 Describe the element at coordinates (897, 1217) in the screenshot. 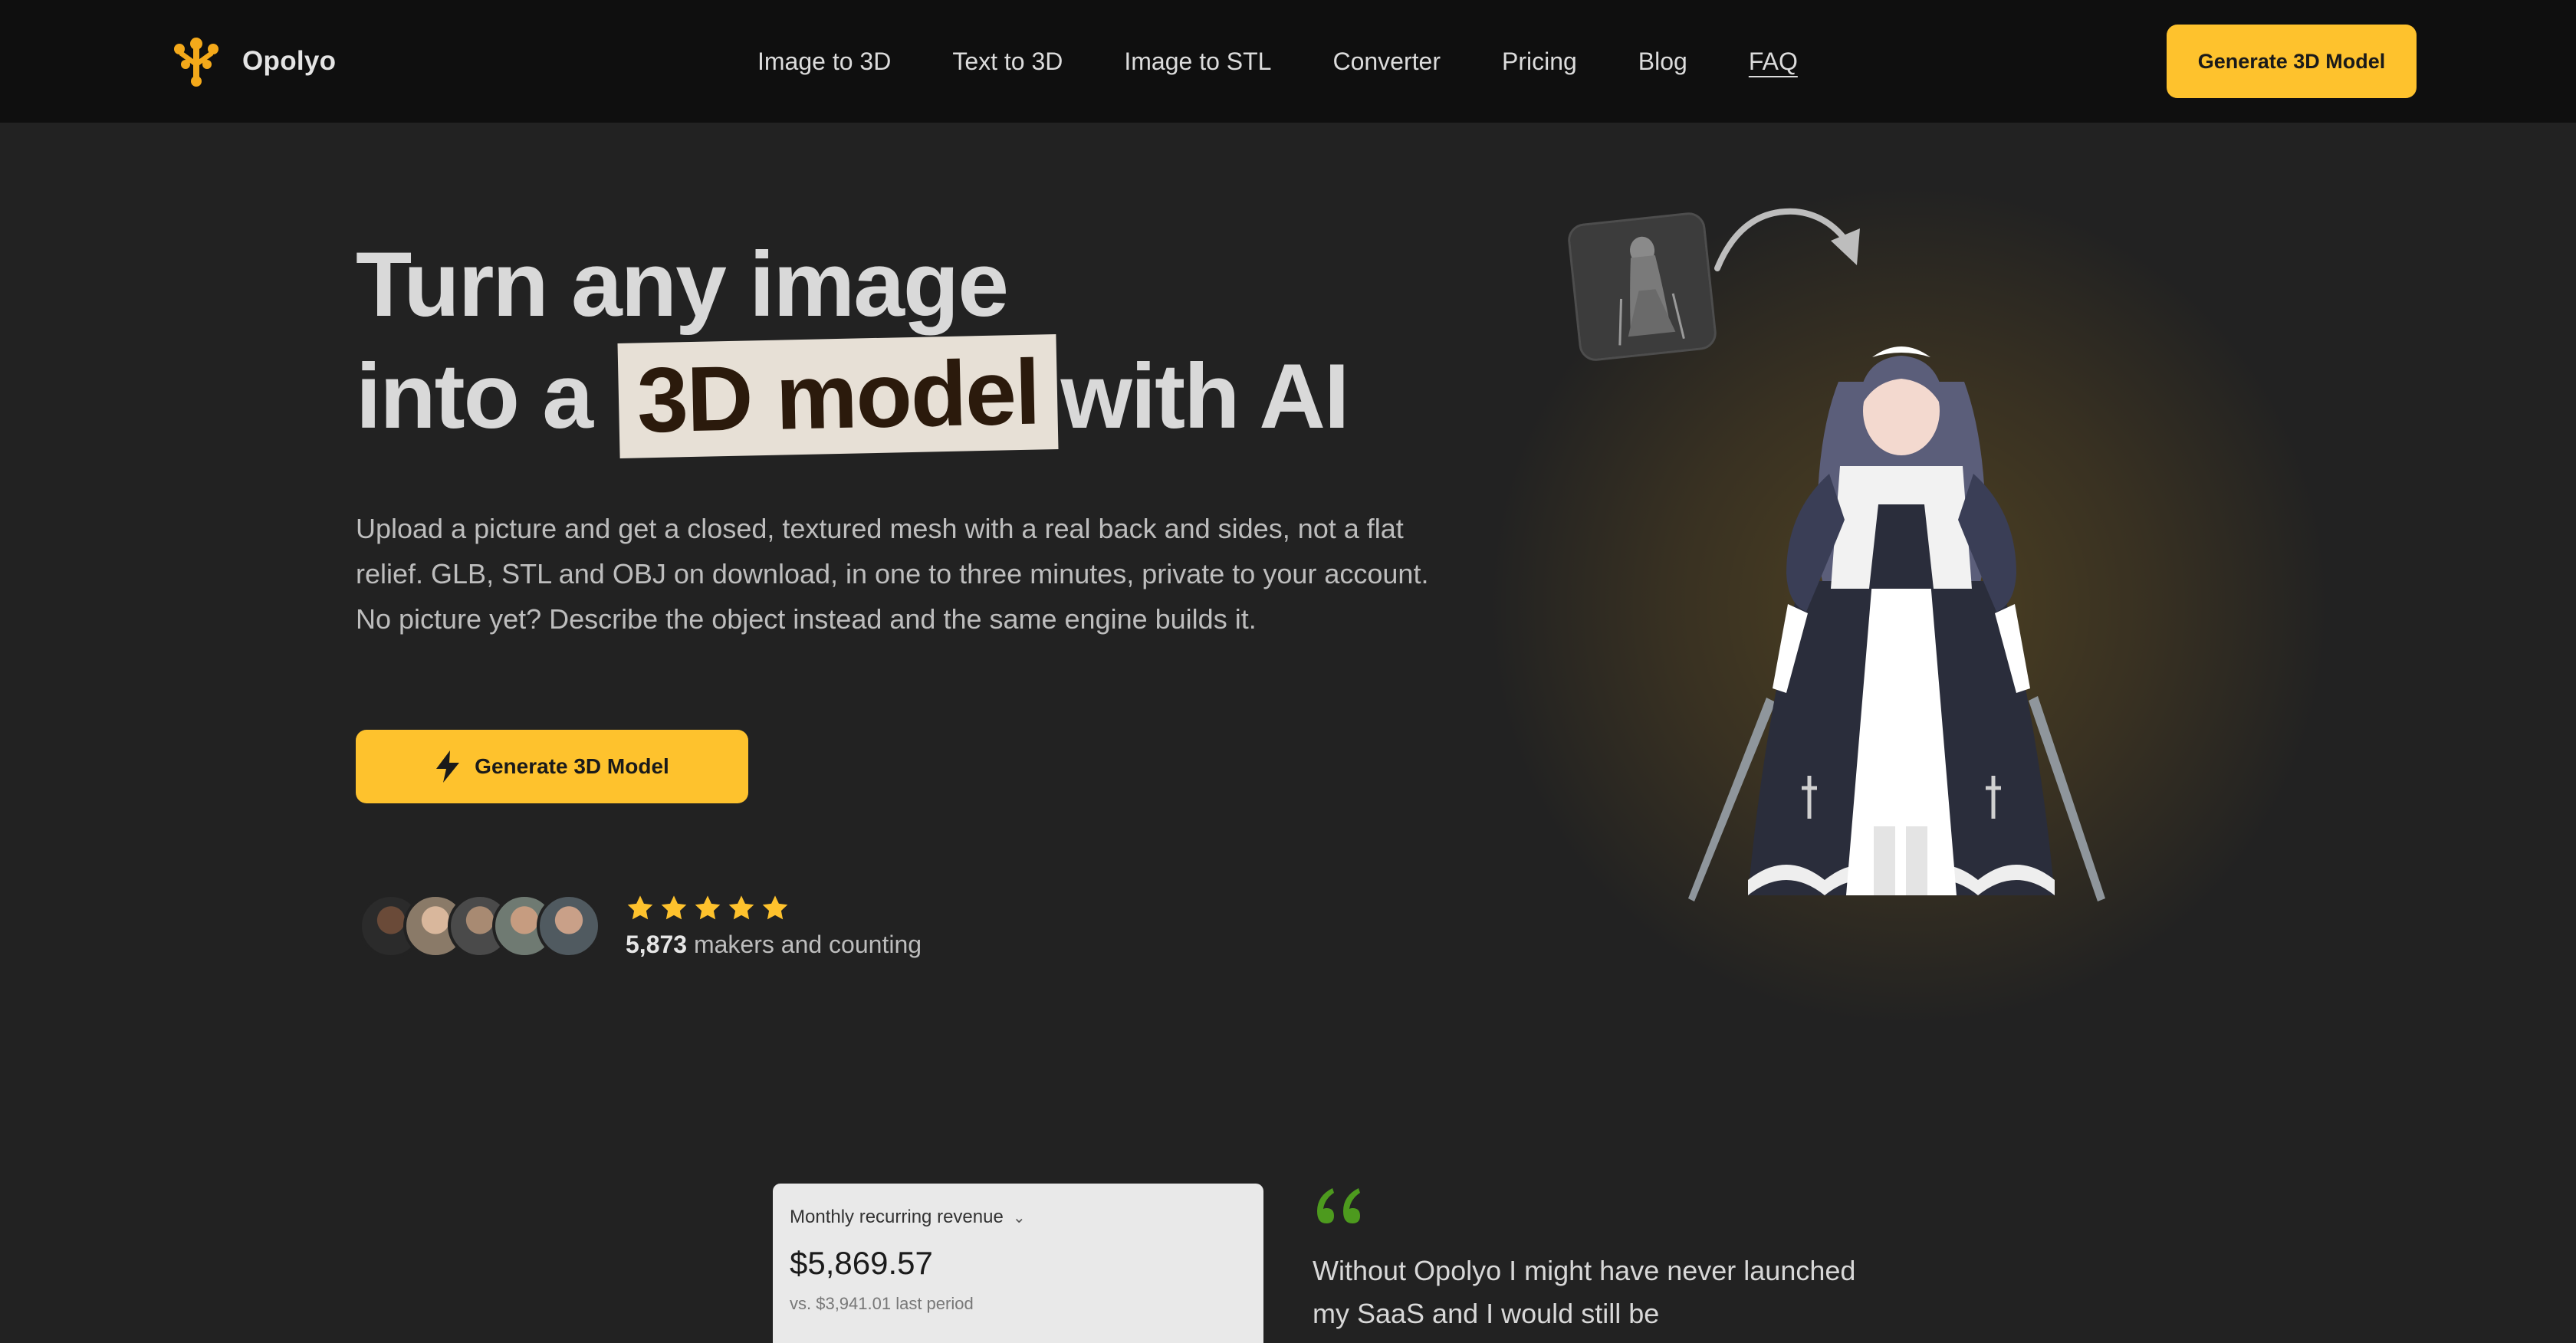

I see `revenue-label: Monthly recurring revenue` at that location.